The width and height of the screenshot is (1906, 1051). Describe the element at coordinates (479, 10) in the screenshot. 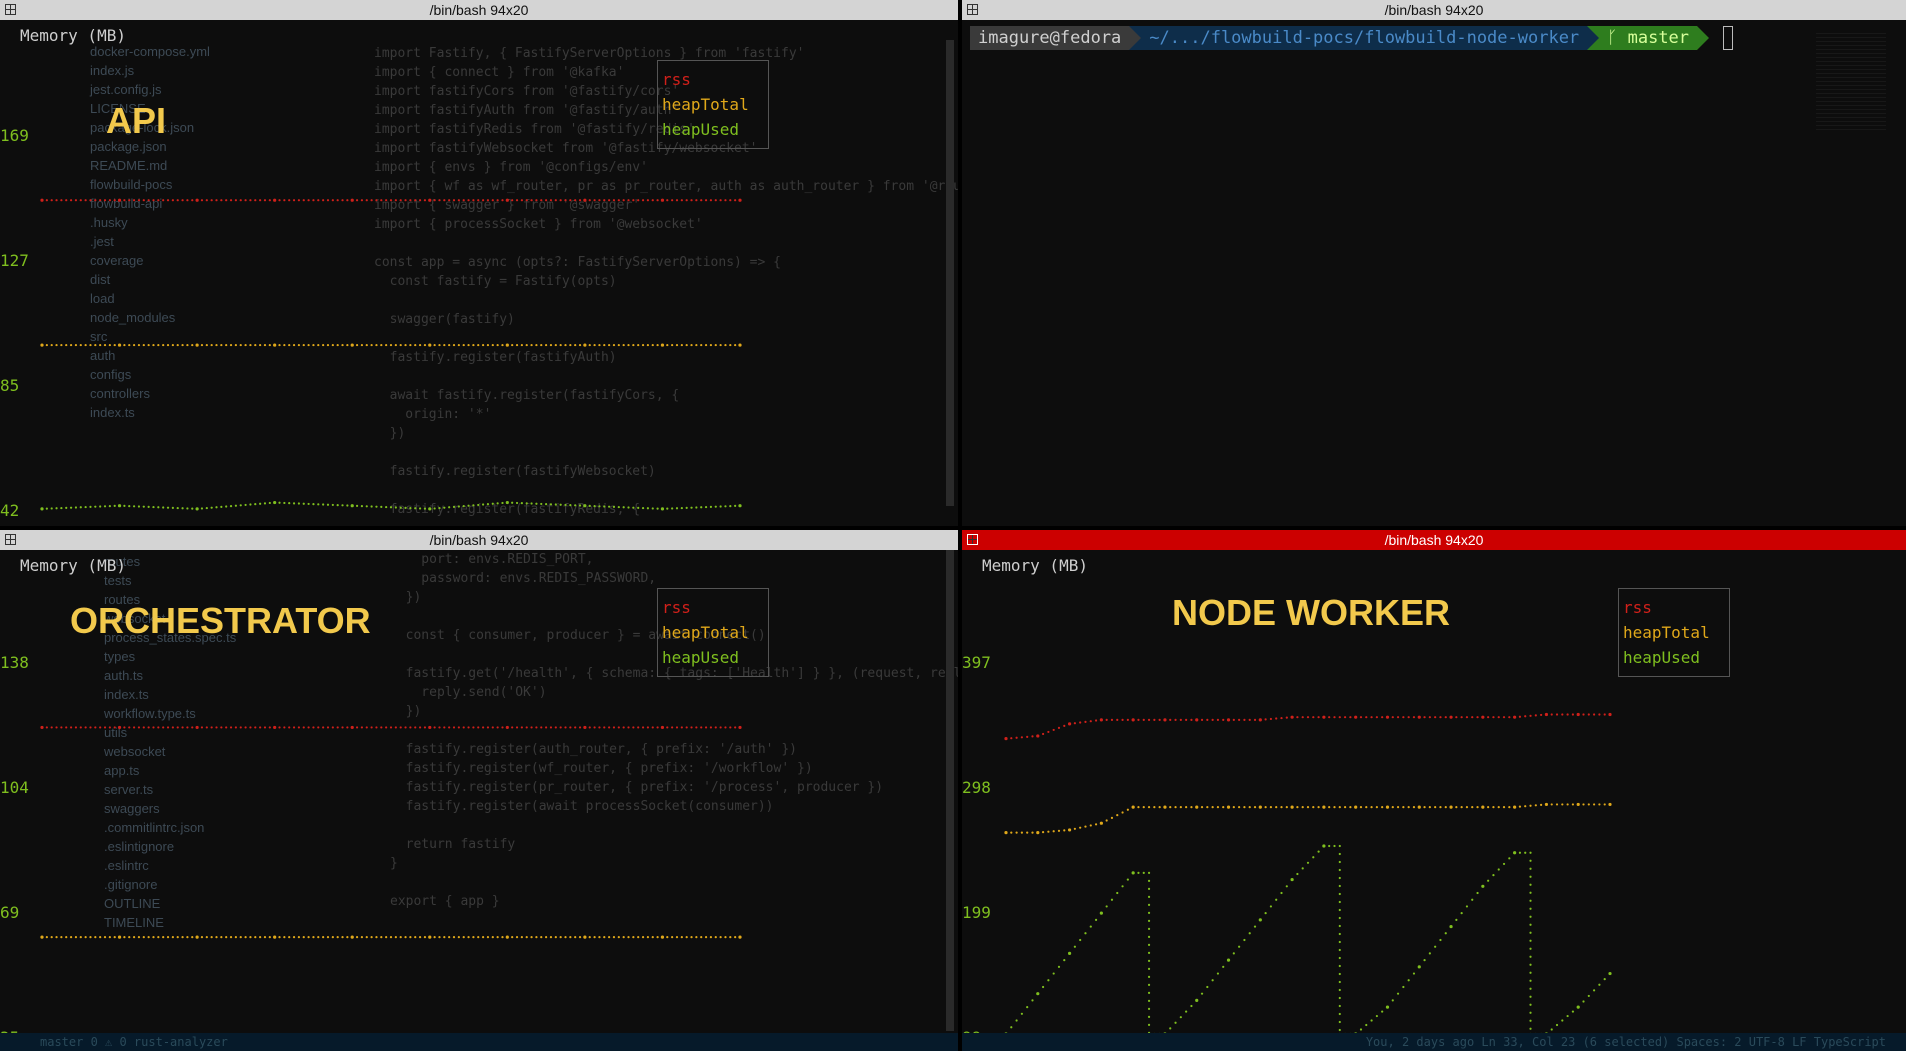

I see `api-titlebar: /bin/bash 94x20` at that location.